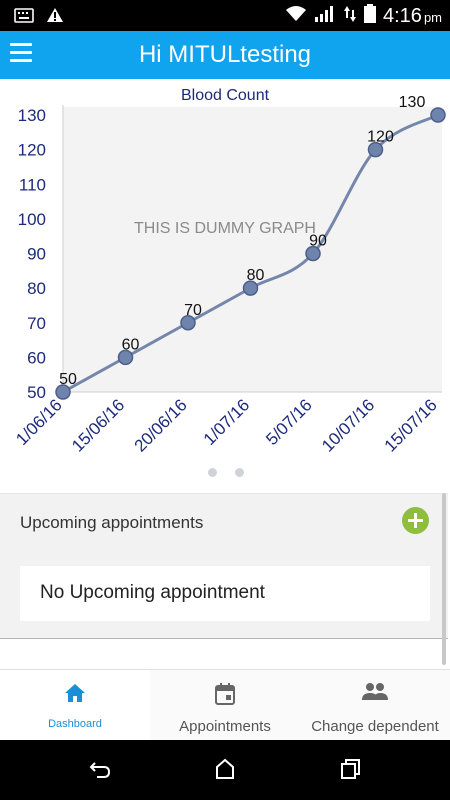 This screenshot has width=450, height=800. What do you see at coordinates (161, 425) in the screenshot?
I see `x-tick-label: 20/06/16` at bounding box center [161, 425].